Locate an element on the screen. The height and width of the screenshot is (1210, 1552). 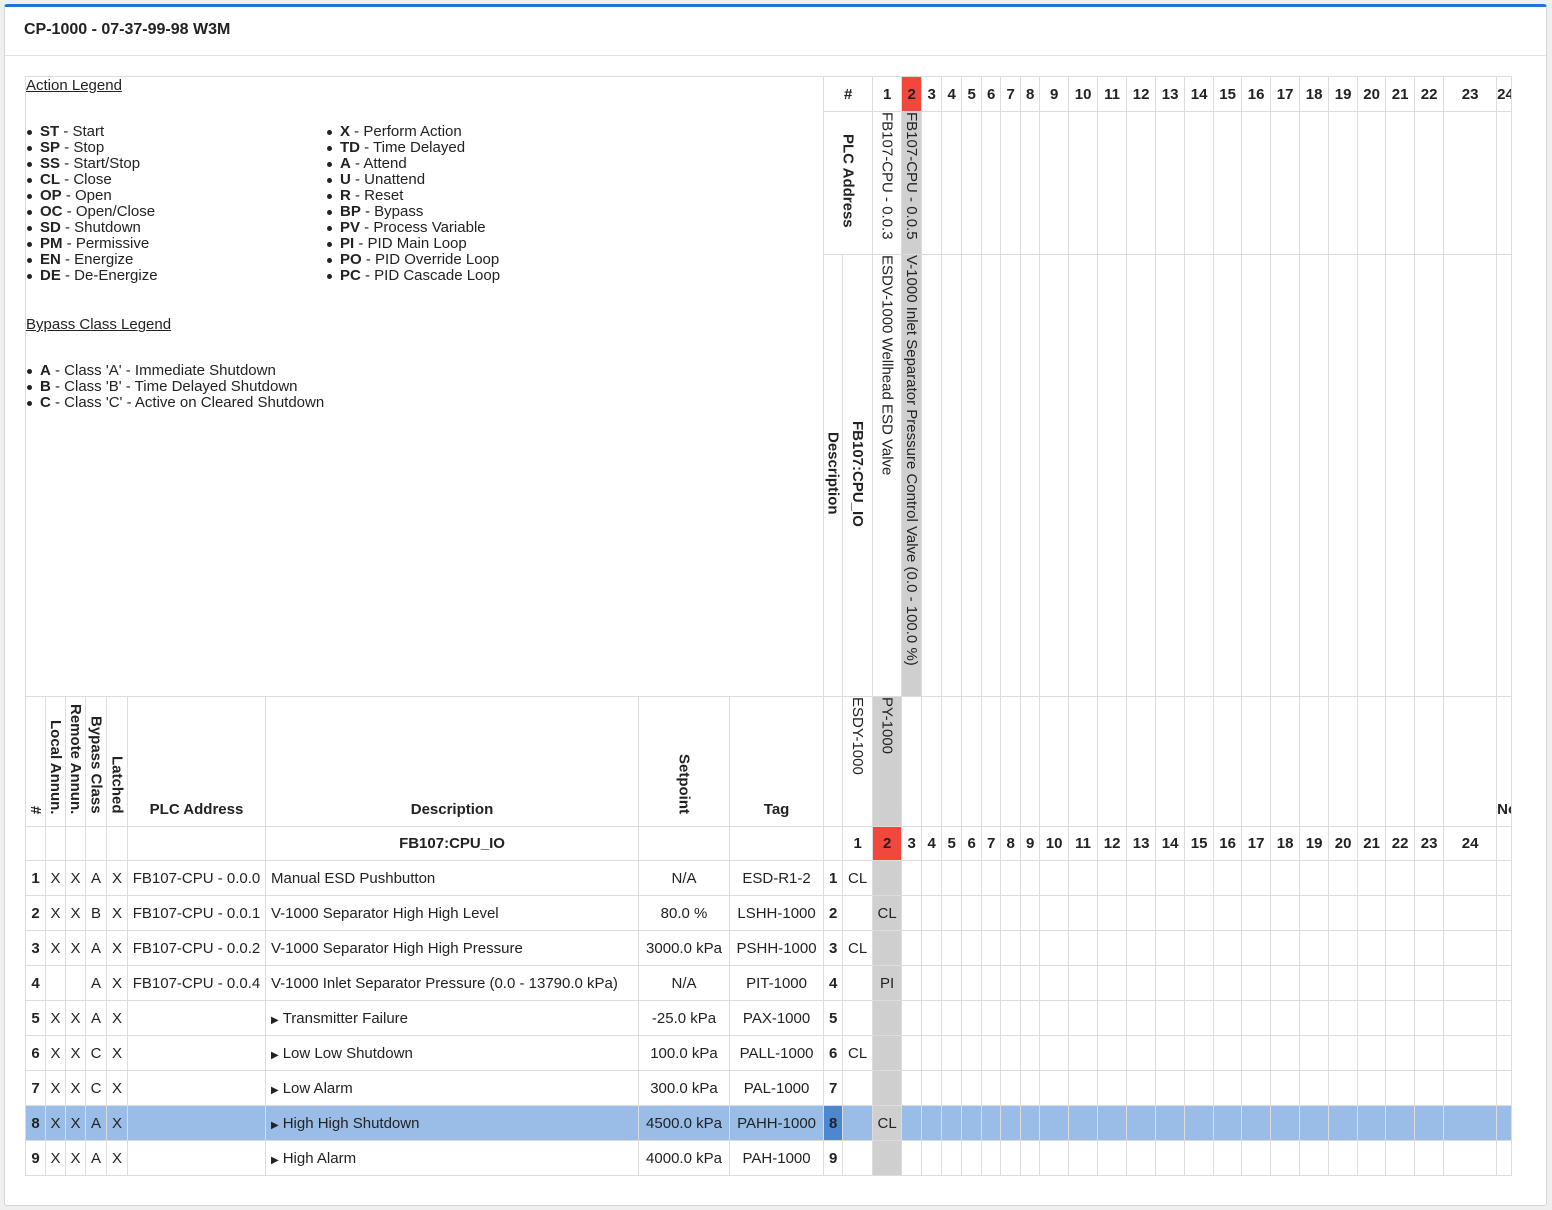
remote-annun-cell: X is located at coordinates (75, 1053).